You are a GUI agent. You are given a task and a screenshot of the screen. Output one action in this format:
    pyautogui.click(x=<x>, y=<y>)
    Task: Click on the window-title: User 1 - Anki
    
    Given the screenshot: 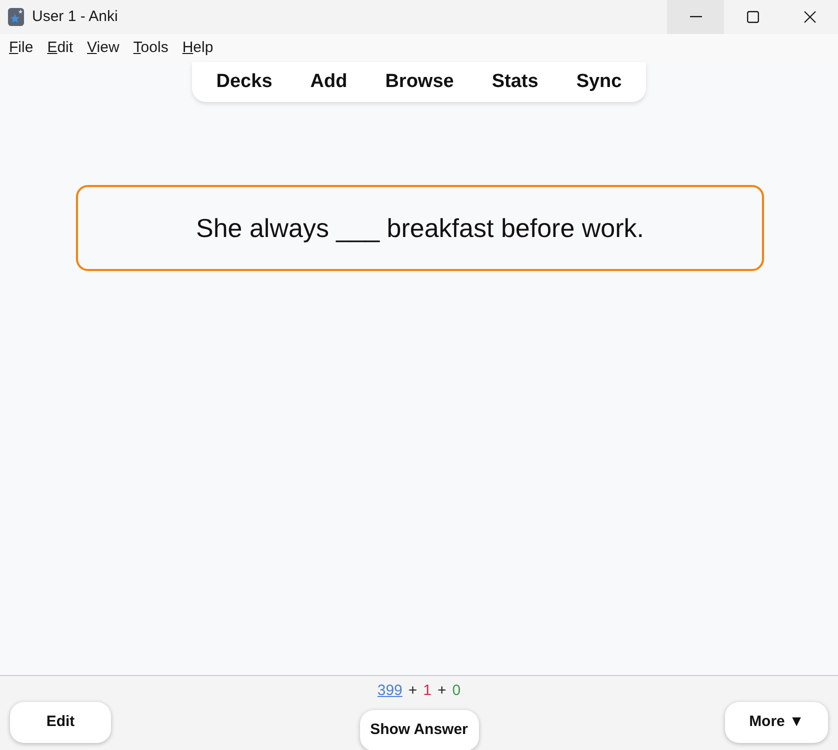 What is the action you would take?
    pyautogui.click(x=75, y=16)
    